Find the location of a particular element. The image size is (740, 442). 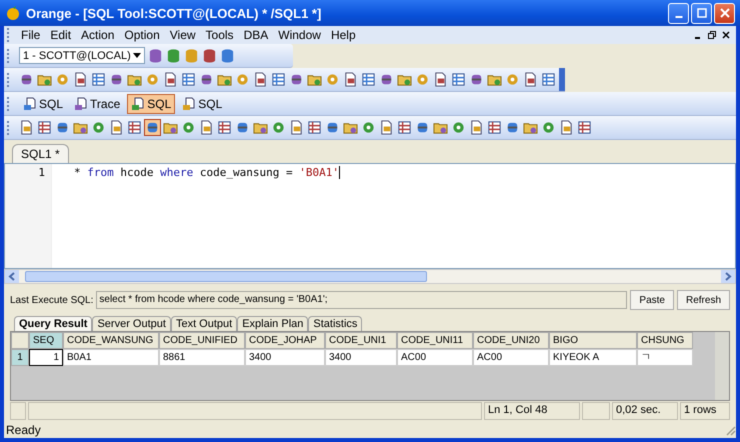

menu-item: DBA is located at coordinates (256, 35).